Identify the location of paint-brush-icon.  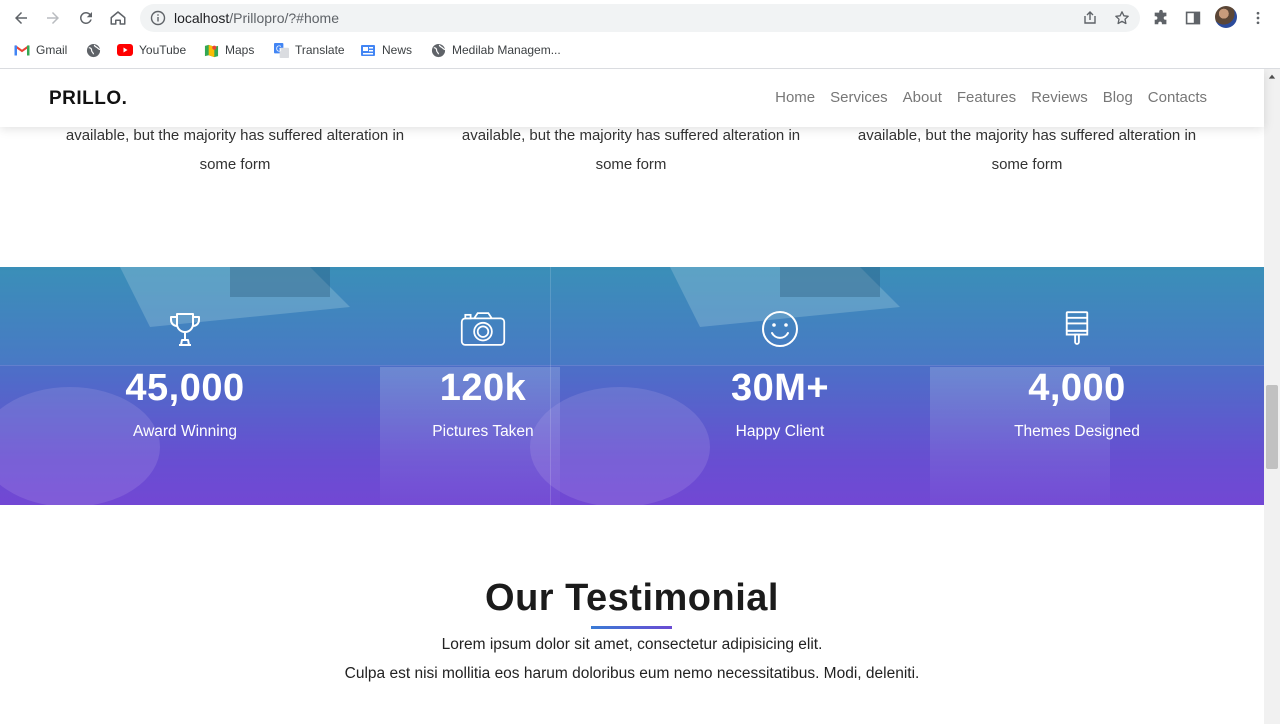
(1077, 329).